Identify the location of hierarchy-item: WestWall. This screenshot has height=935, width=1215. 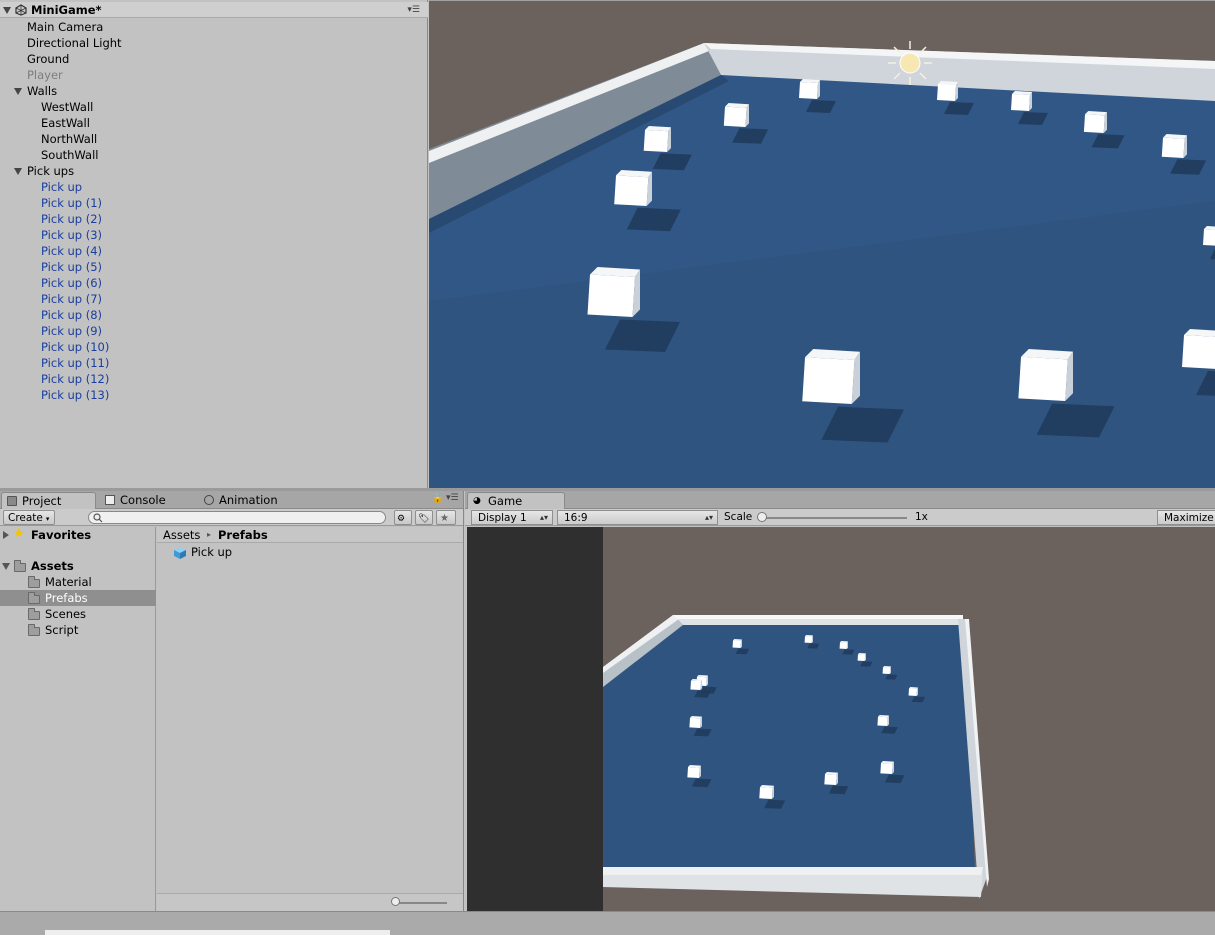
(214, 107).